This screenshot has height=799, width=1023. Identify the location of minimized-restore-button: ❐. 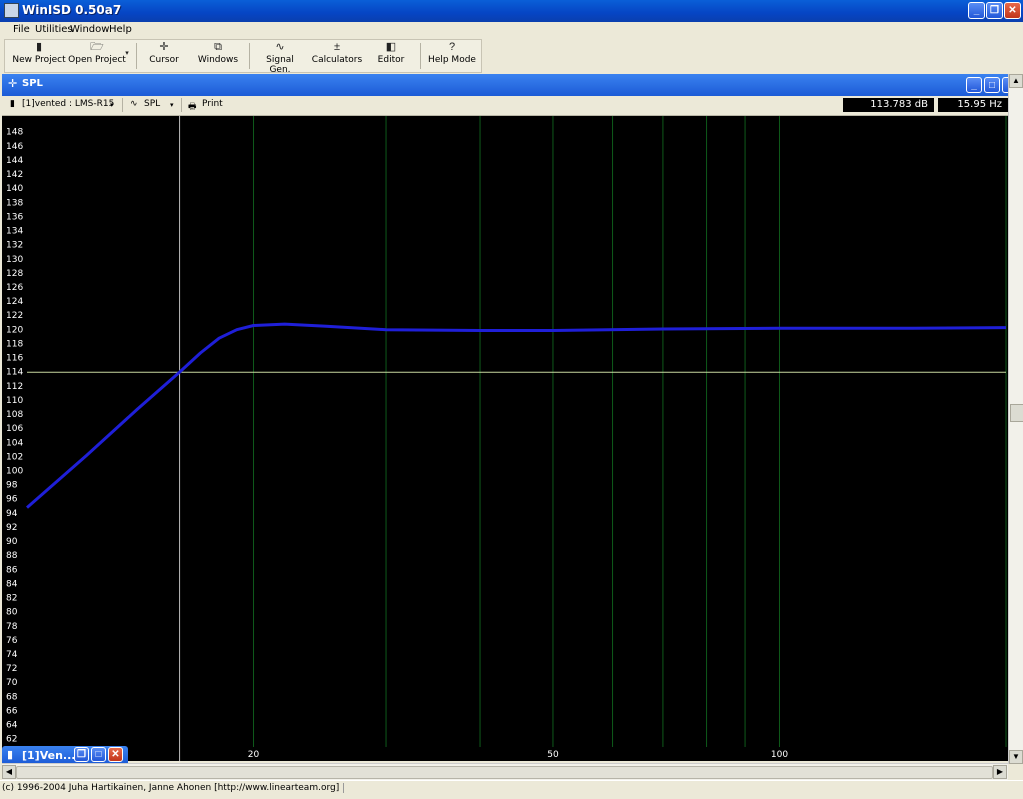
(81, 754).